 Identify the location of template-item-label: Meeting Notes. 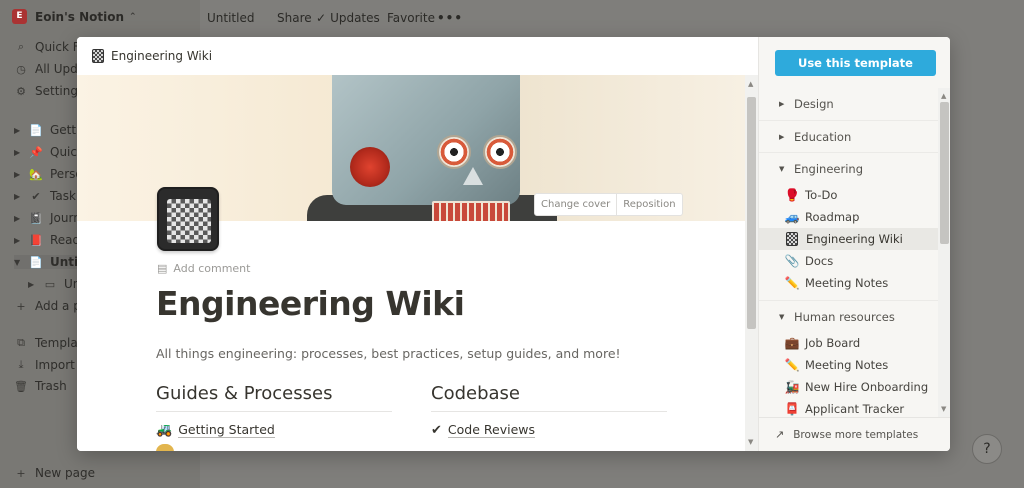
(847, 283).